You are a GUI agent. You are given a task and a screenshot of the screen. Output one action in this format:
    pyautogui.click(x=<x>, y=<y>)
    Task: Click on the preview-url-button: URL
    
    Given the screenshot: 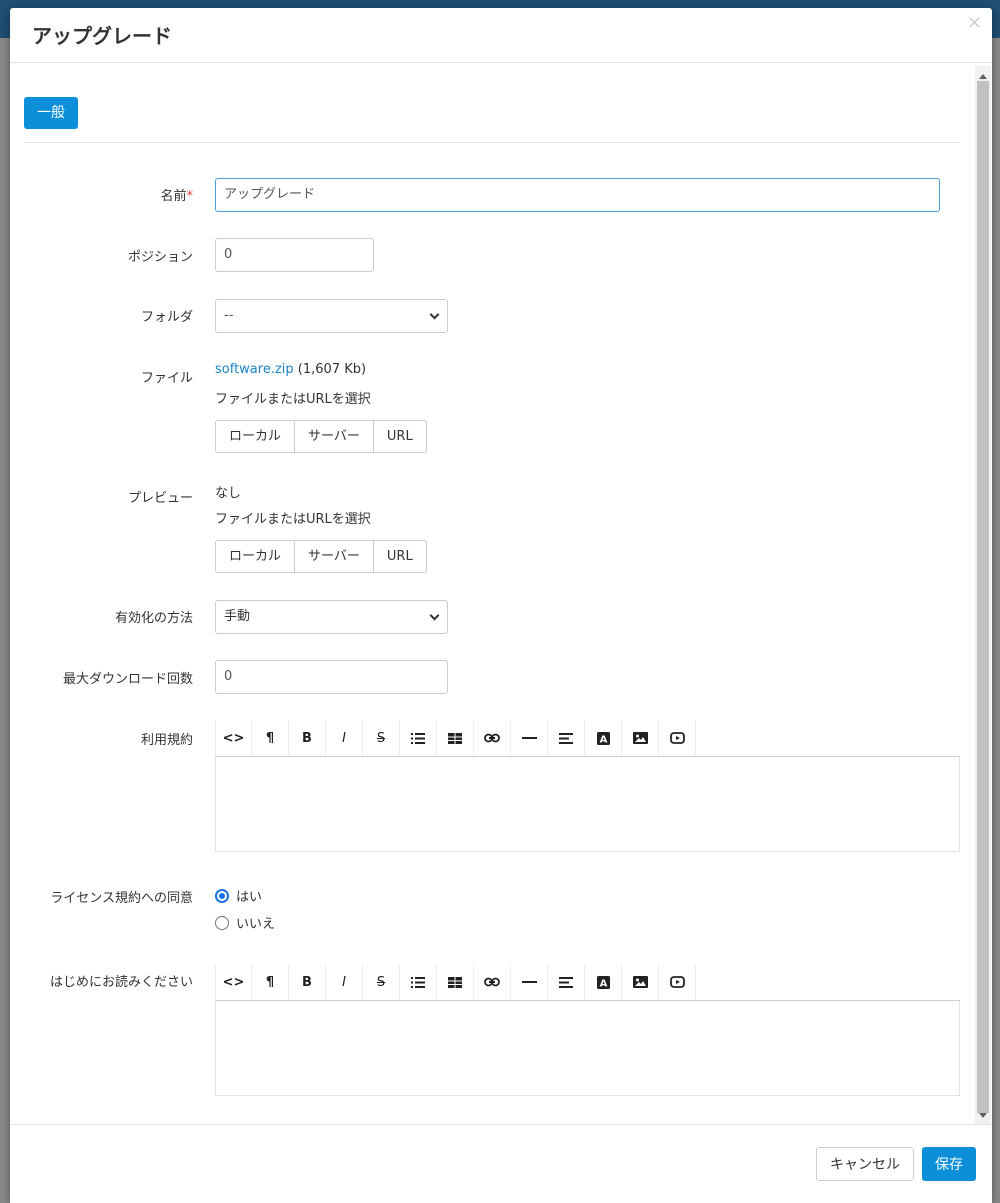 What is the action you would take?
    pyautogui.click(x=399, y=556)
    